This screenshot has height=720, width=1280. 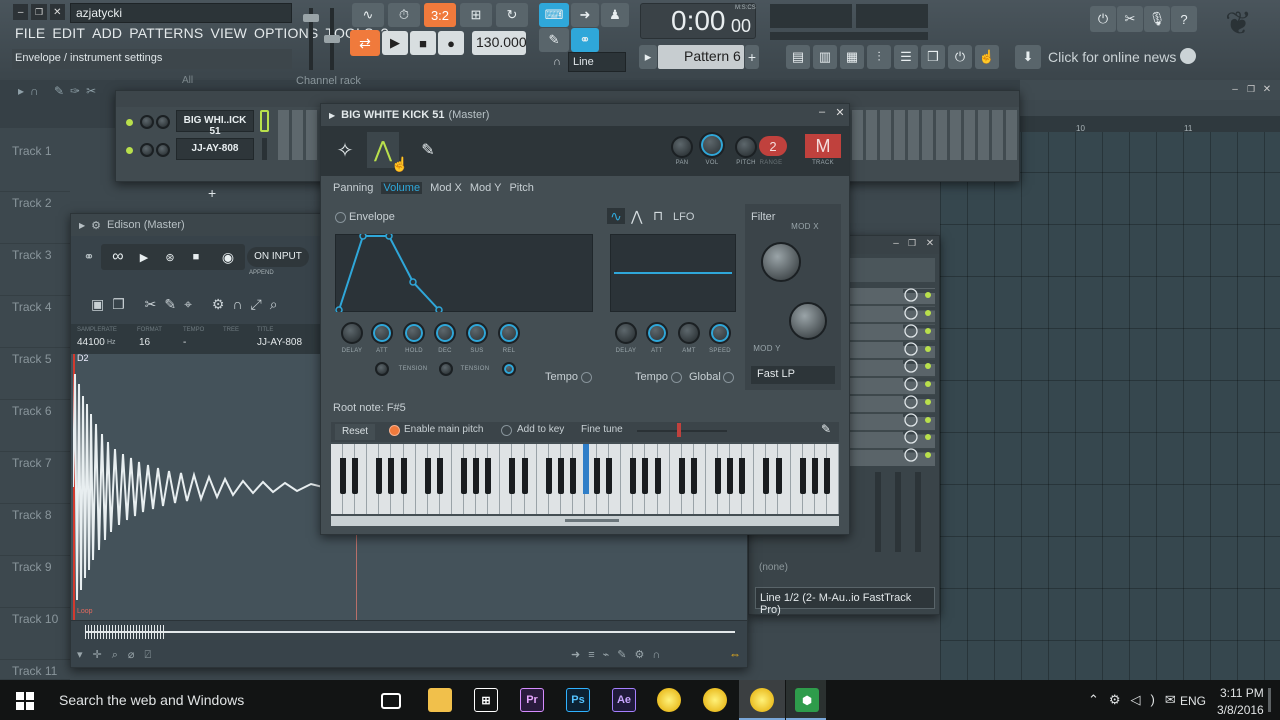 I want to click on tab-mod-y: Mod Y, so click(x=486, y=188).